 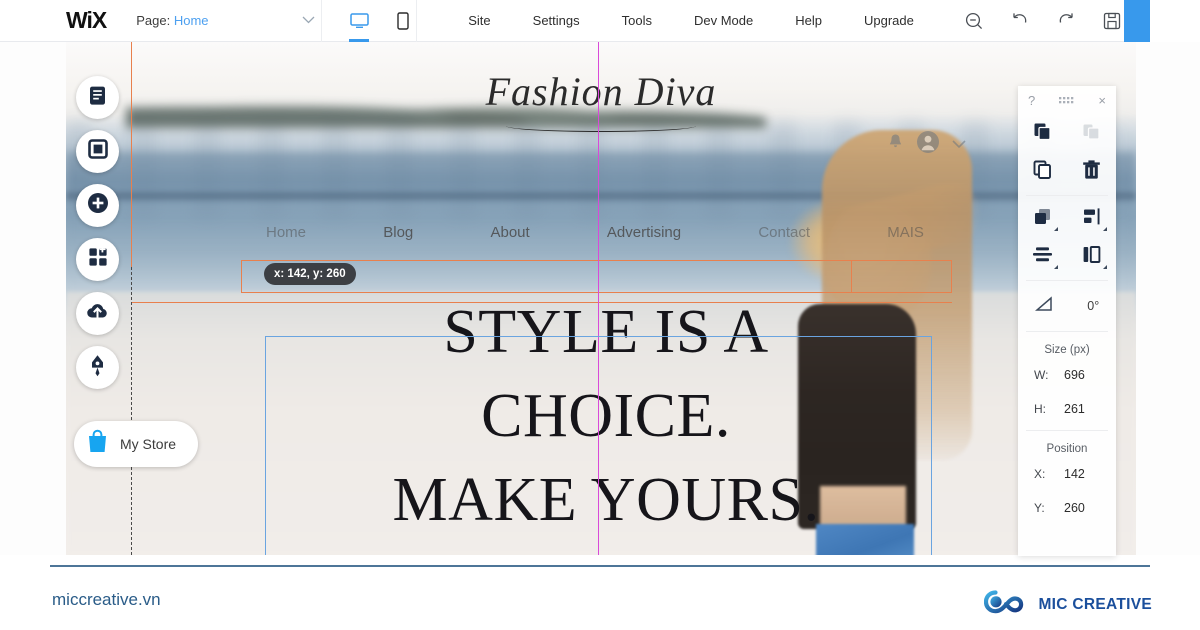 What do you see at coordinates (601, 91) in the screenshot?
I see `site-logo-text: Fashion Diva` at bounding box center [601, 91].